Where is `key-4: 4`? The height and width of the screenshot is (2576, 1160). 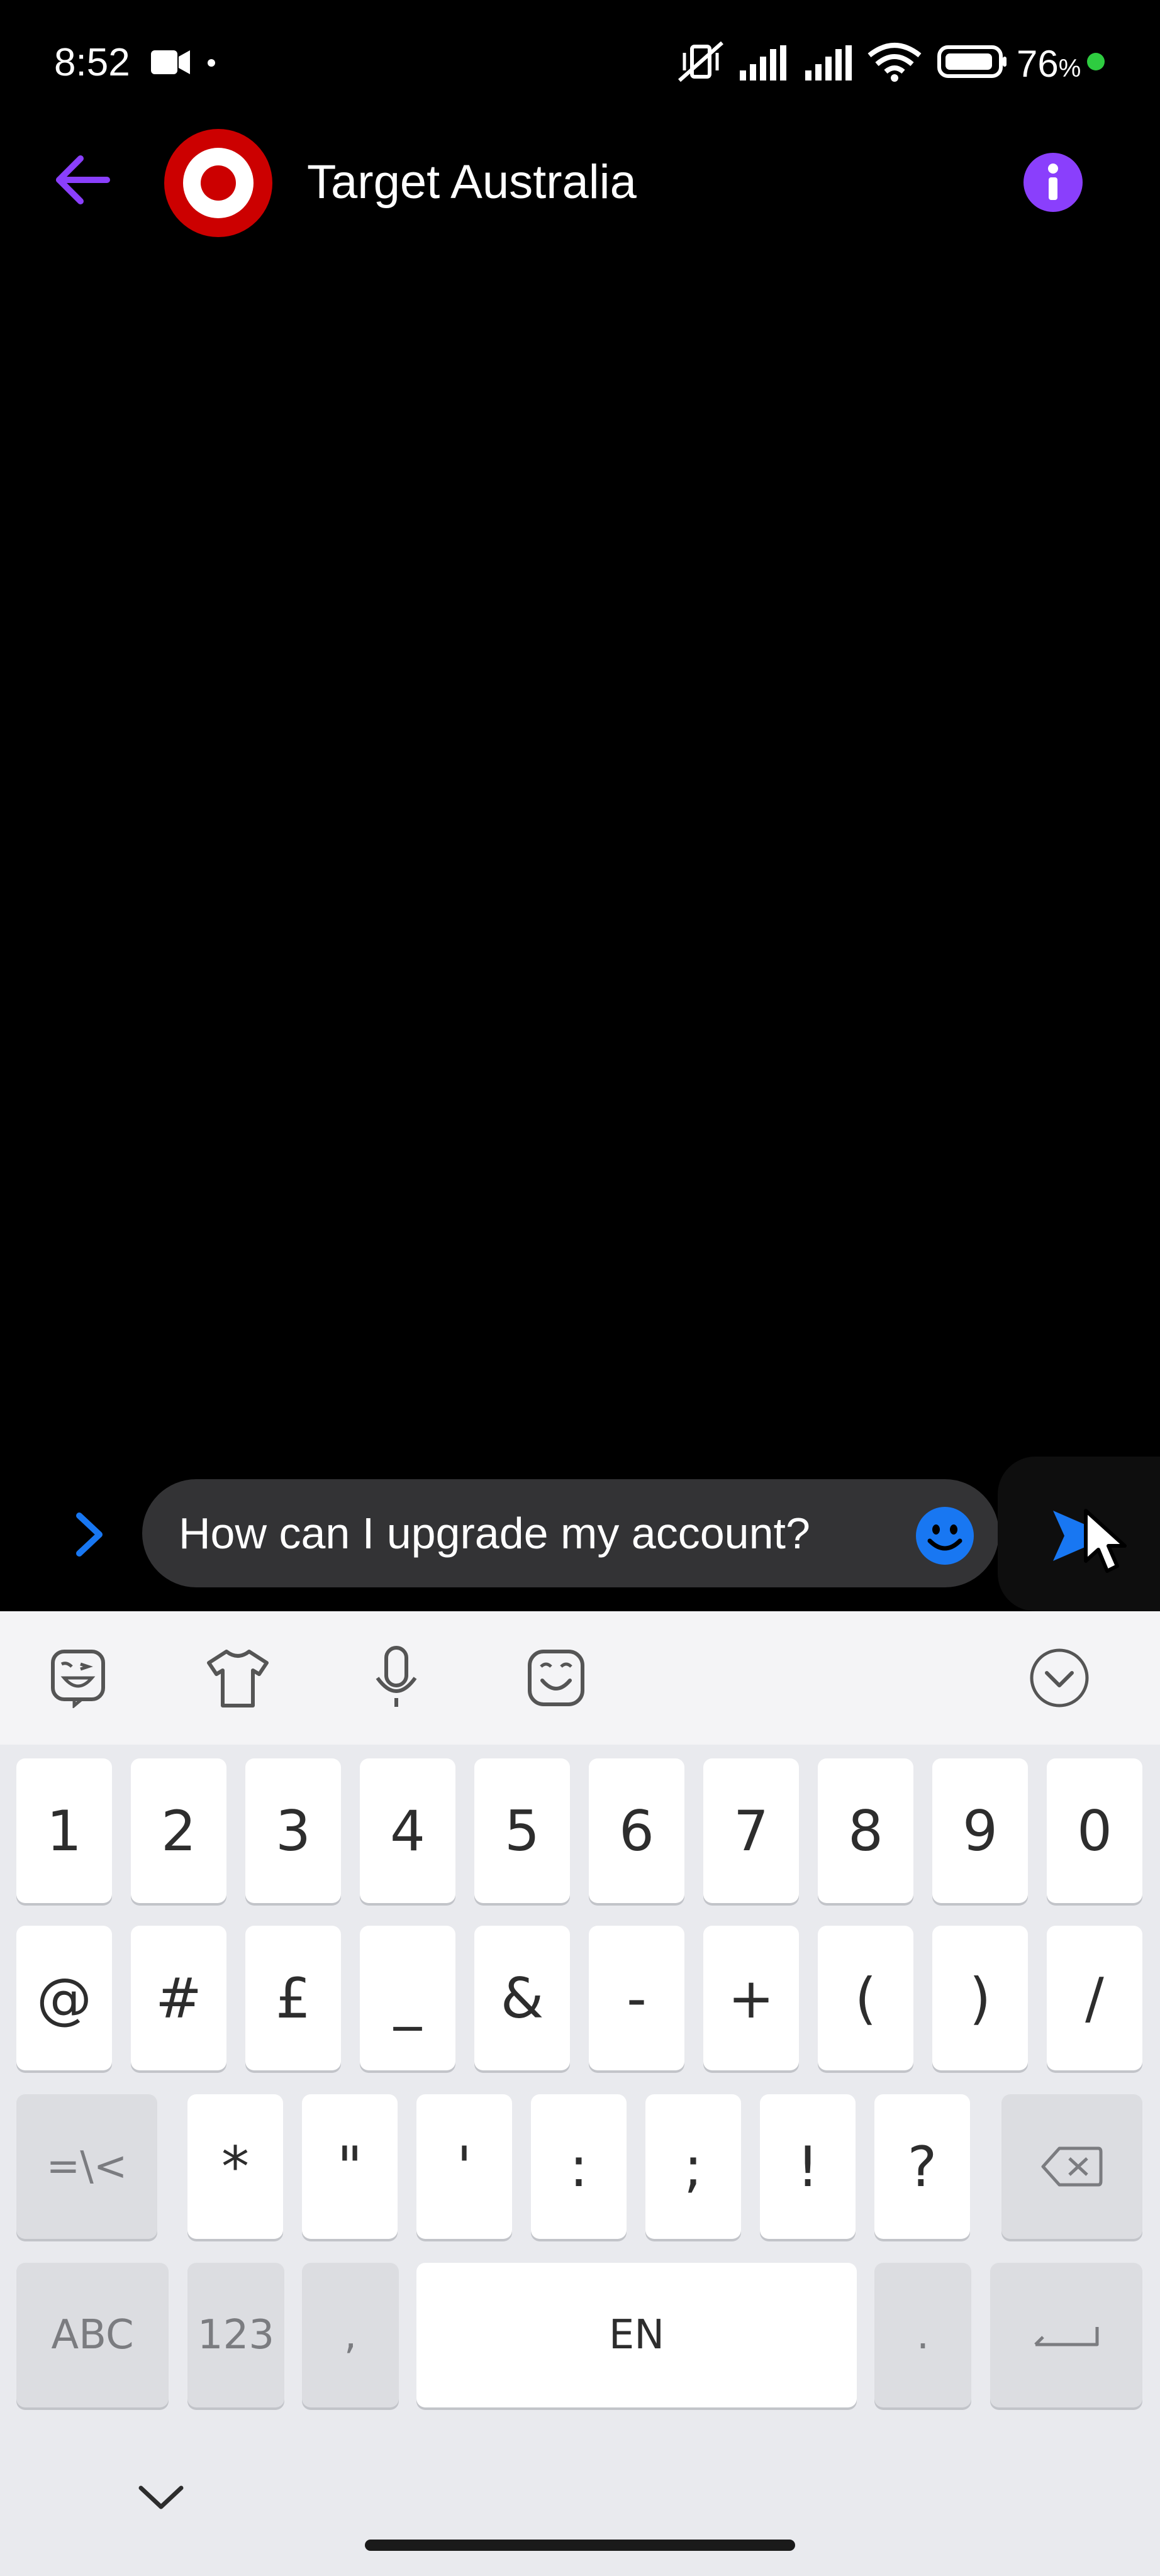
key-4: 4 is located at coordinates (408, 1830).